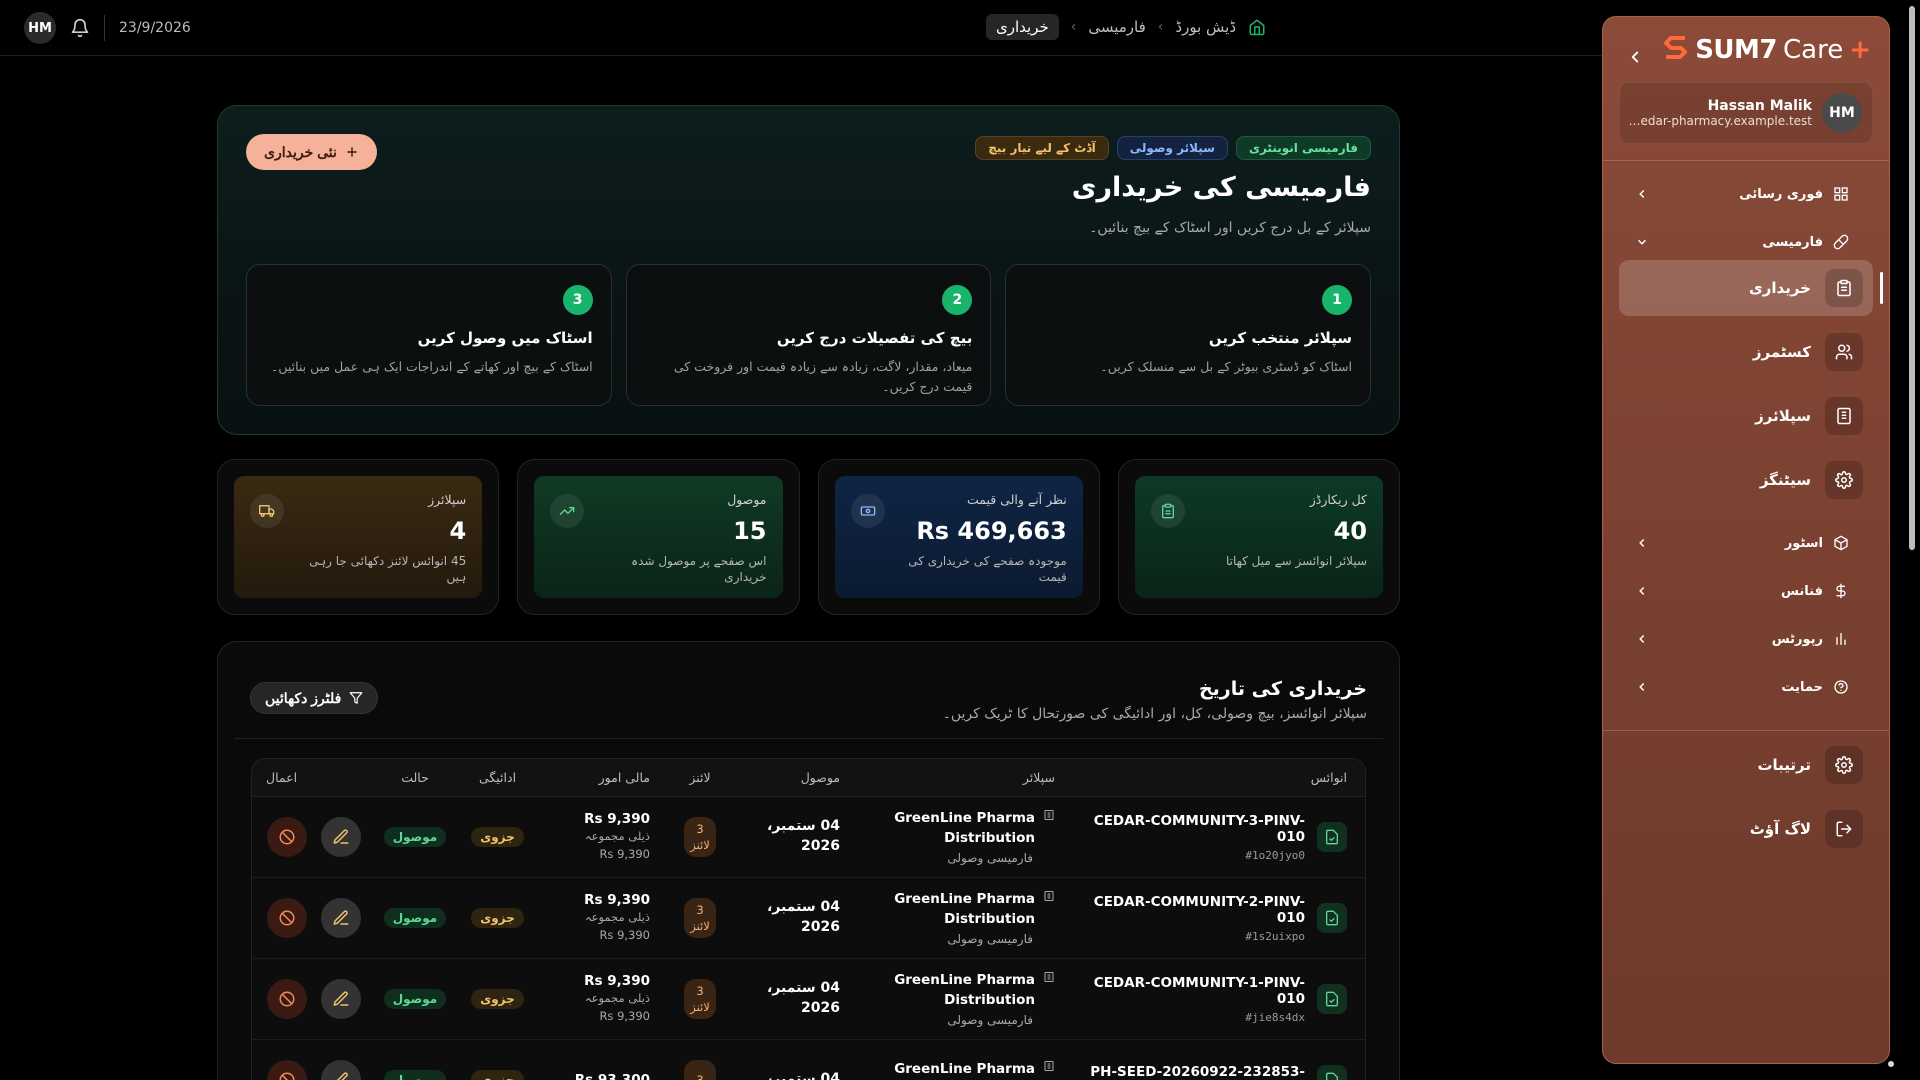 The width and height of the screenshot is (1920, 1080). I want to click on nav-suppliers: سپلائرز, so click(1746, 416).